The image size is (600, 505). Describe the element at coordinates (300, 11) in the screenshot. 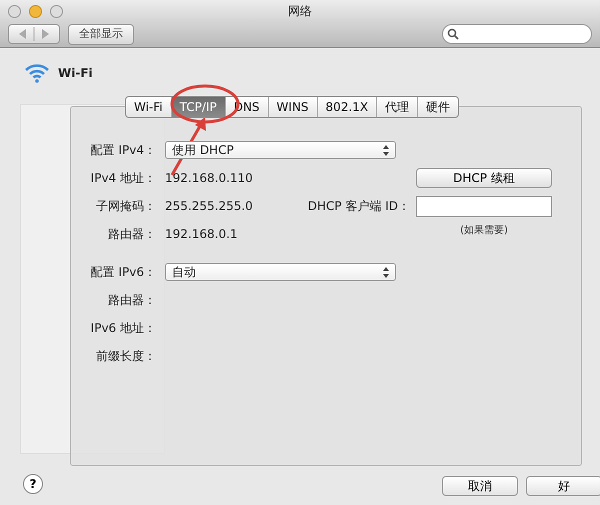

I see `window-title: 网络` at that location.